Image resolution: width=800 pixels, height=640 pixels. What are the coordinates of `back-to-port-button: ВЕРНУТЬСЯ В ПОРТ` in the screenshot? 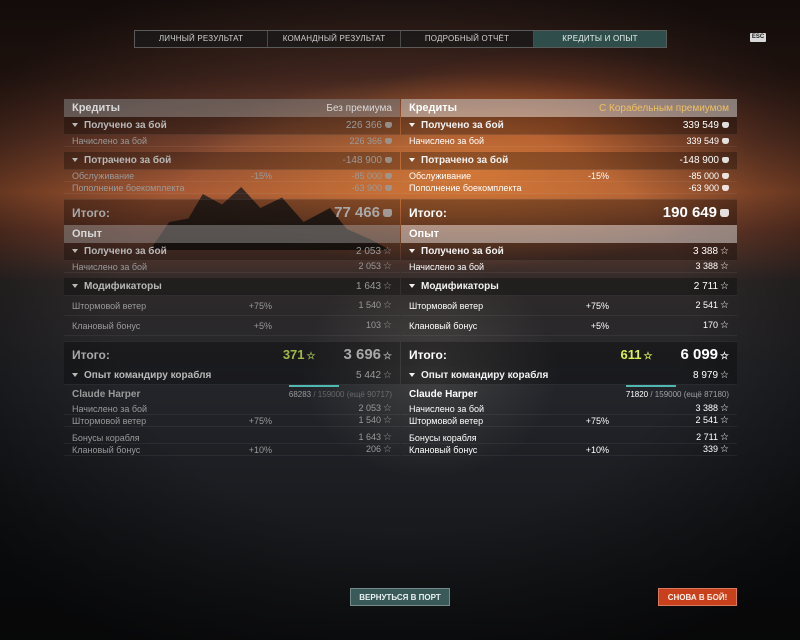 It's located at (400, 597).